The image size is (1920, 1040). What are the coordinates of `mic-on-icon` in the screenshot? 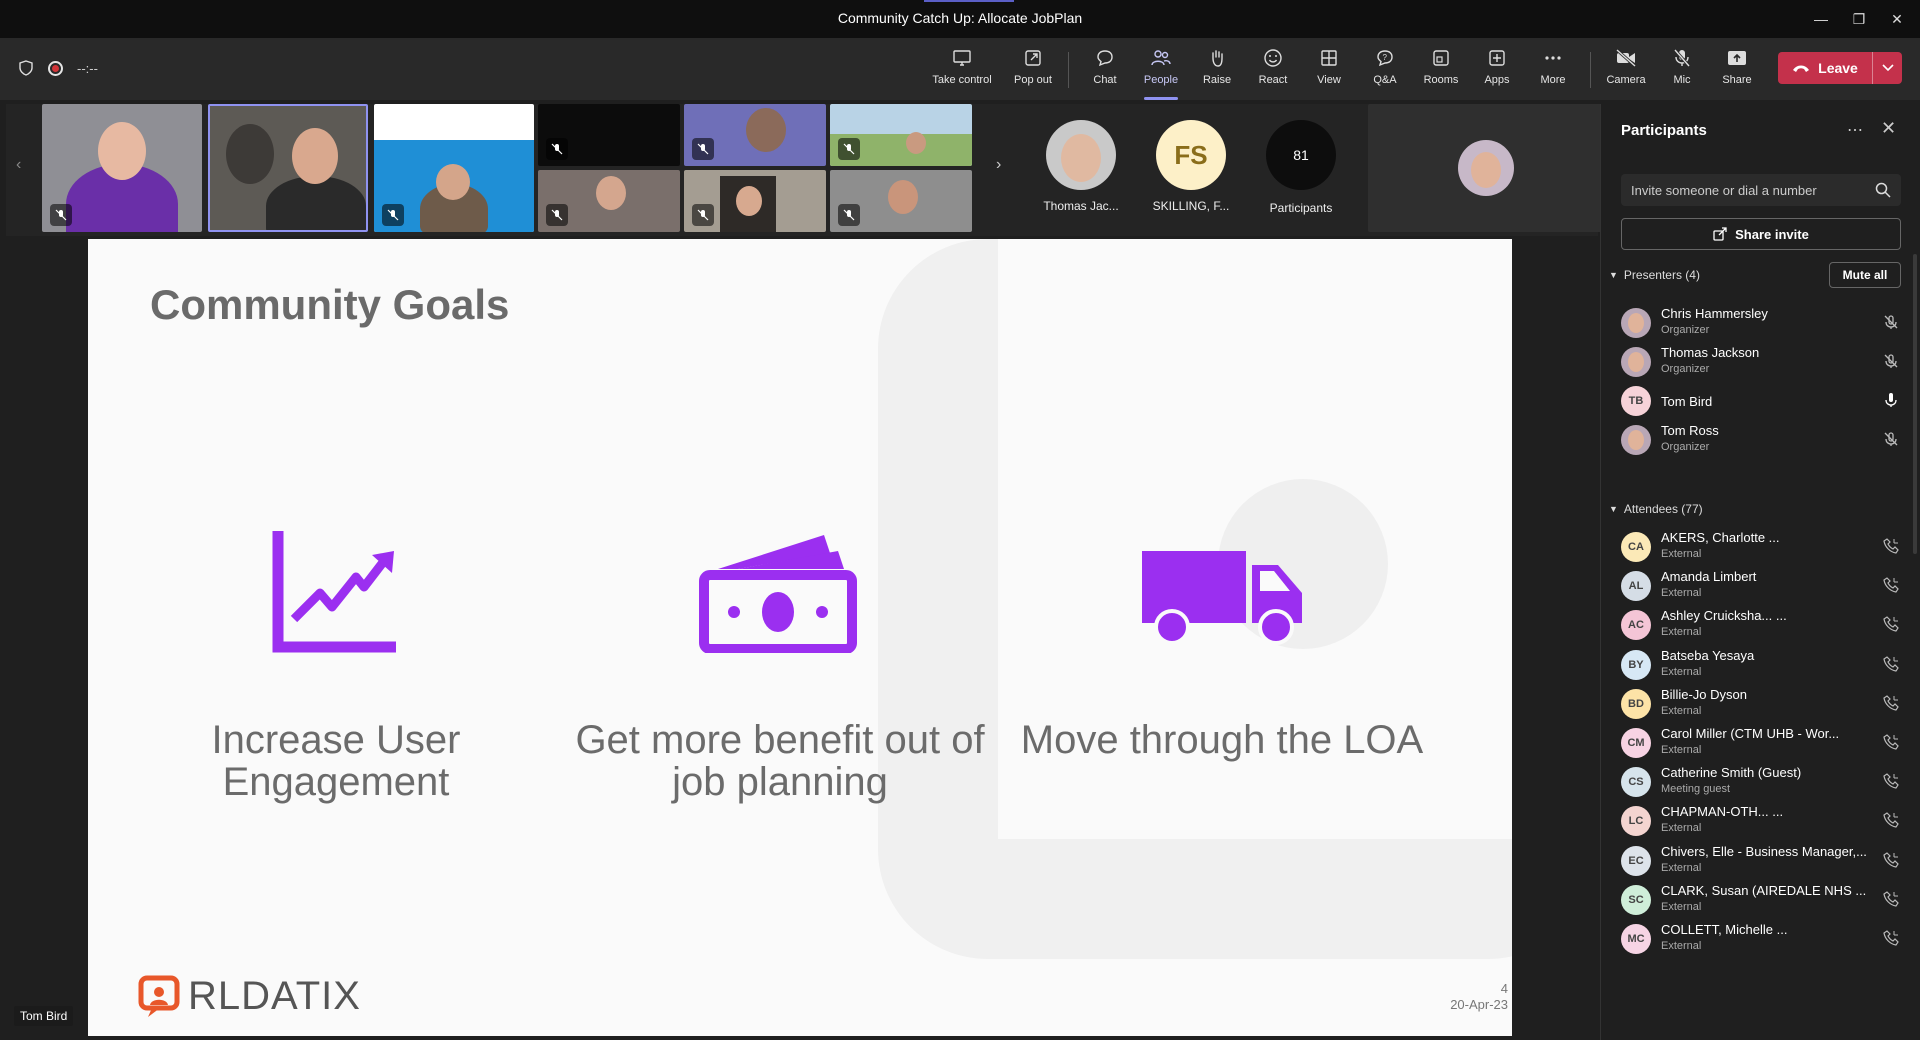 It's located at (1891, 402).